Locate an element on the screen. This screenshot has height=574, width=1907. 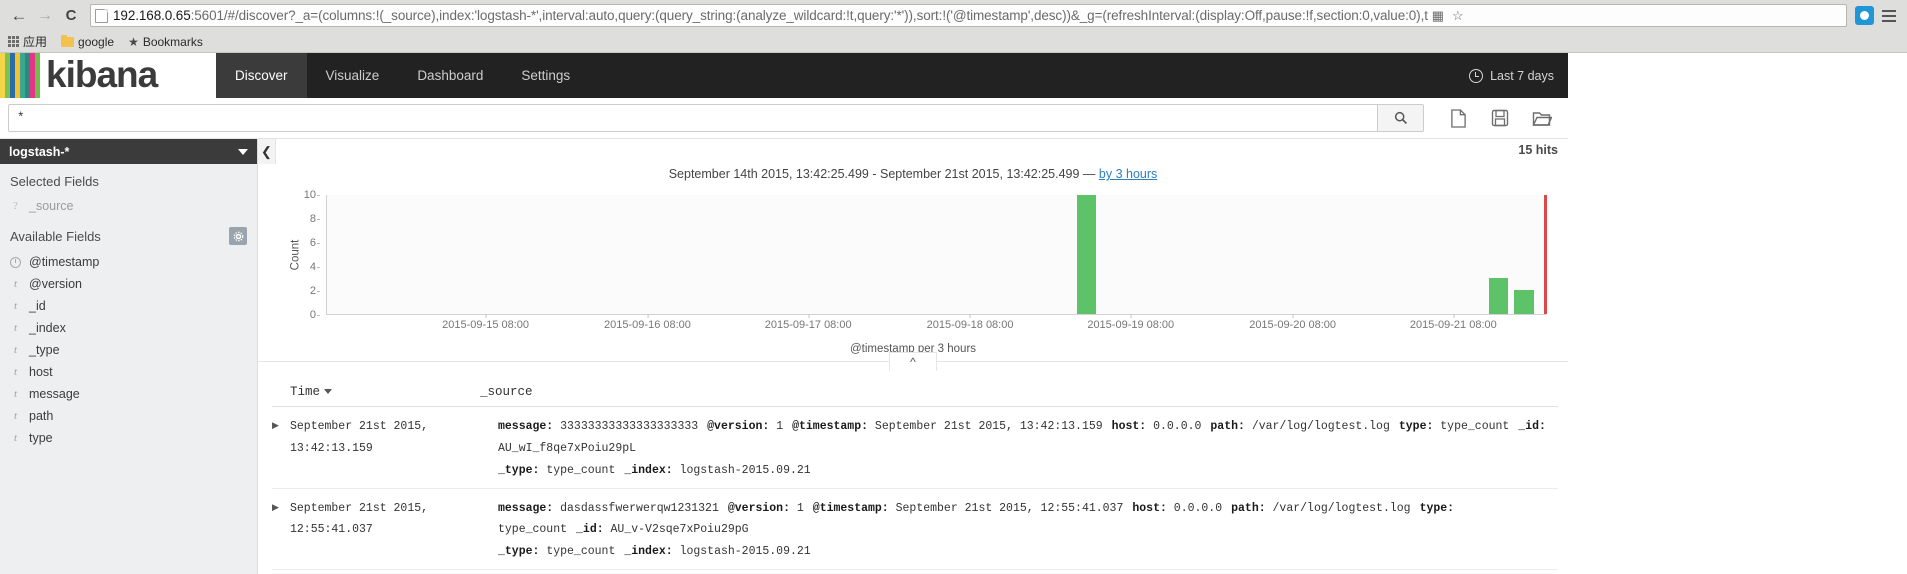
tab-label: Visualize is located at coordinates (352, 75).